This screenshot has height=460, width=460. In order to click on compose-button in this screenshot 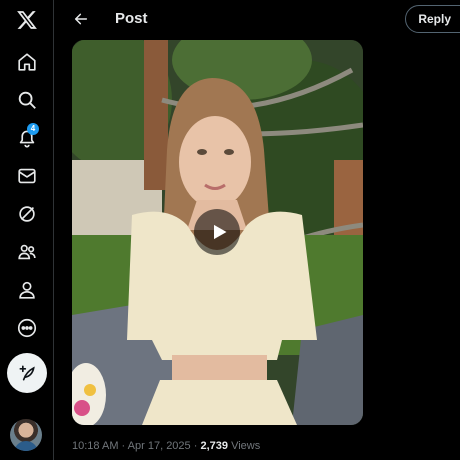, I will do `click(27, 373)`.